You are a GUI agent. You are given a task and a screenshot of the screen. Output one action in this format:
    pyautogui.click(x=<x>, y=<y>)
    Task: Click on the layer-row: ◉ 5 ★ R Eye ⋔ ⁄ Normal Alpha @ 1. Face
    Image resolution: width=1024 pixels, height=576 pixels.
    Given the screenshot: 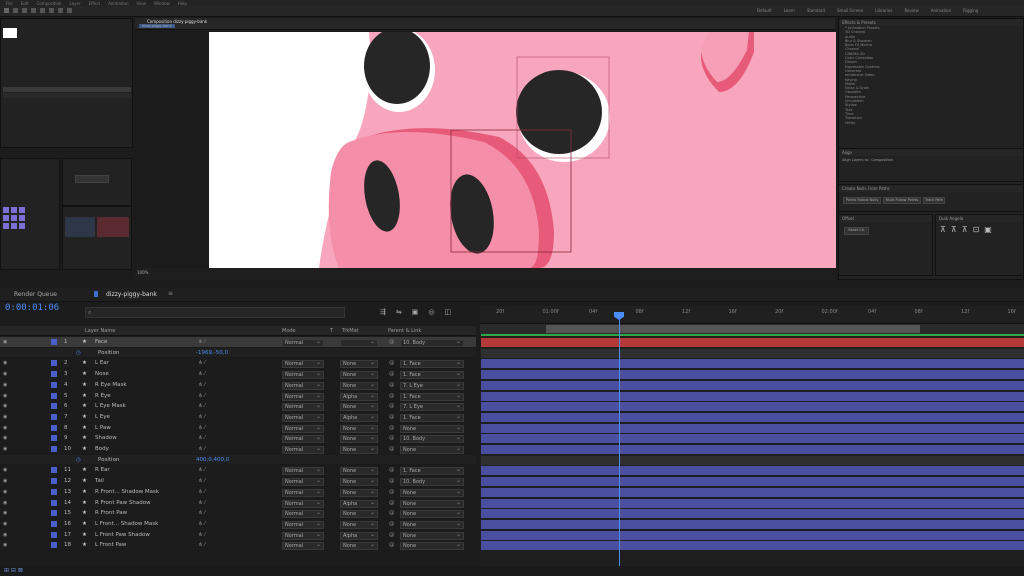 What is the action you would take?
    pyautogui.click(x=238, y=396)
    